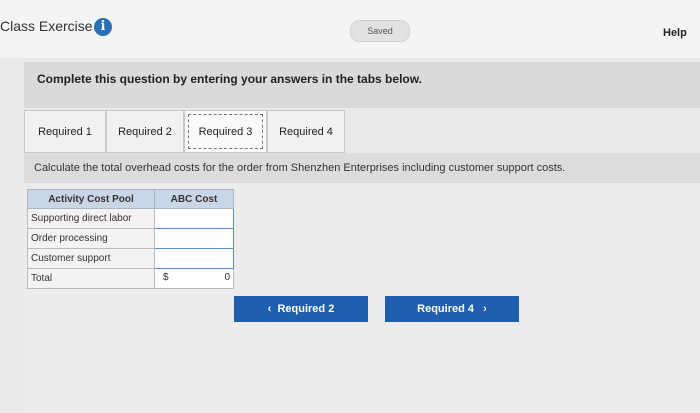  Describe the element at coordinates (194, 238) in the screenshot. I see `abc-cost-input-order-processing` at that location.